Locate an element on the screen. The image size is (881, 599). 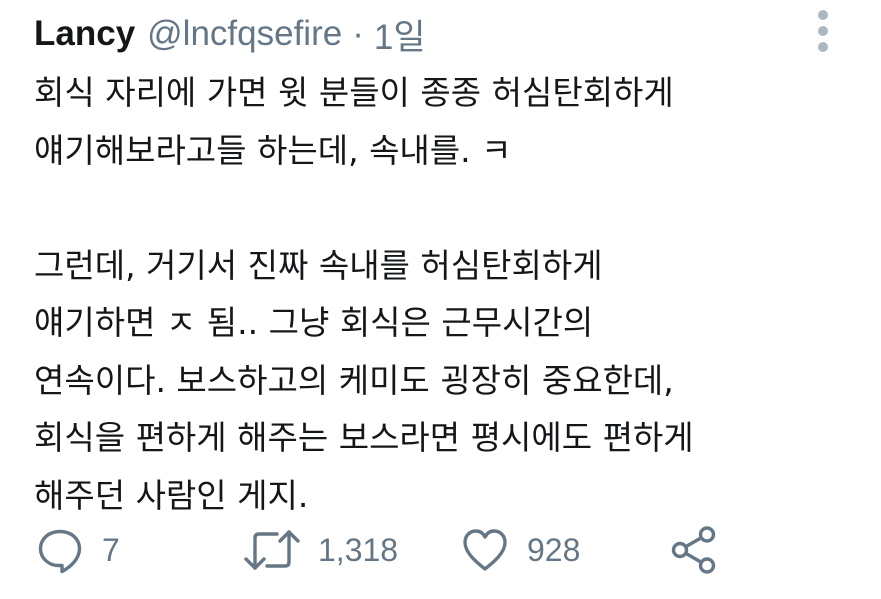
retweet-count: 1,318 is located at coordinates (358, 549).